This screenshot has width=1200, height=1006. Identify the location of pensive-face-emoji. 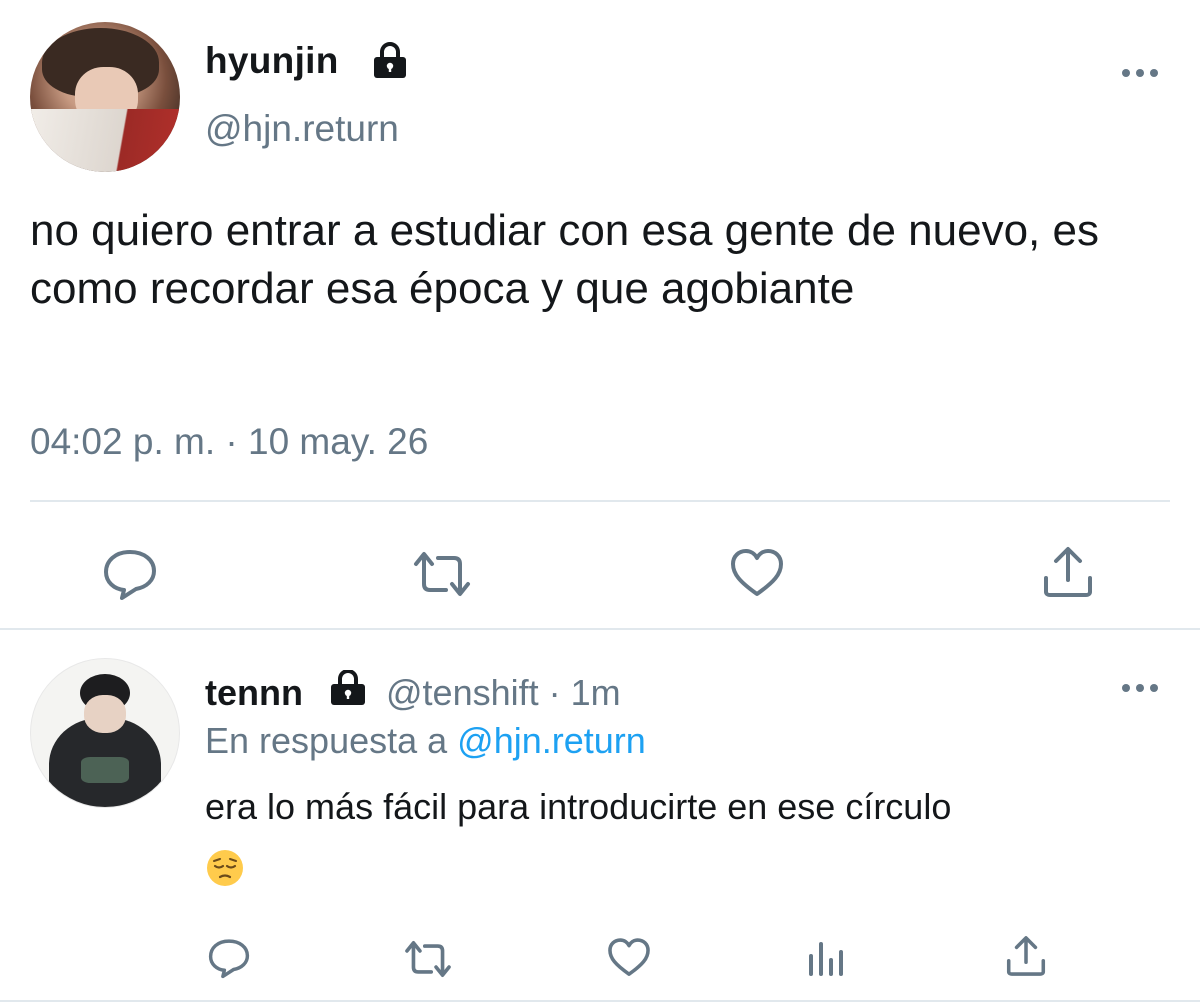
(225, 868).